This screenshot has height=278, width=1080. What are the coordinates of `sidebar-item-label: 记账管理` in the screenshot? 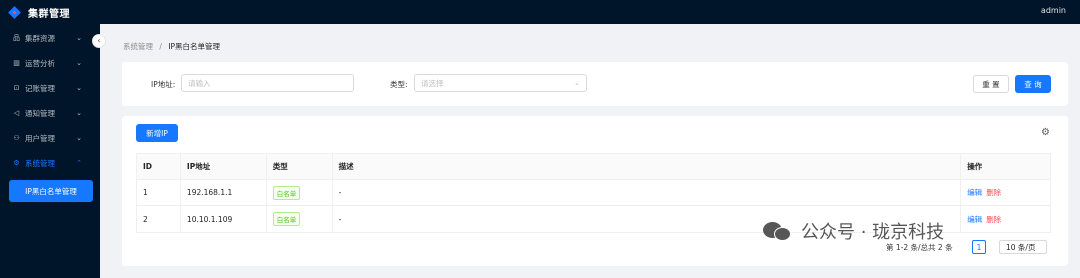 It's located at (40, 88).